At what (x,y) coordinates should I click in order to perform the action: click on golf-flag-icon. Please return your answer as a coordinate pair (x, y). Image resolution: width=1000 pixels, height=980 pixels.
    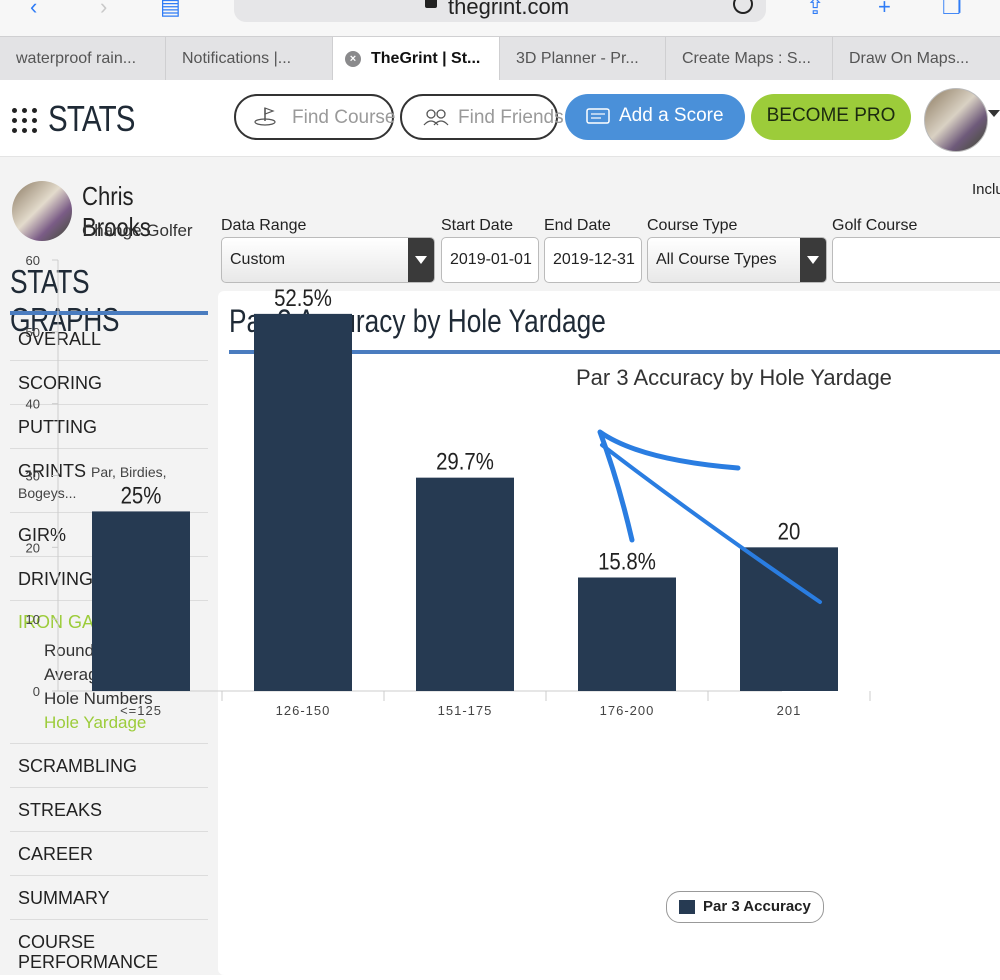
    Looking at the image, I should click on (265, 116).